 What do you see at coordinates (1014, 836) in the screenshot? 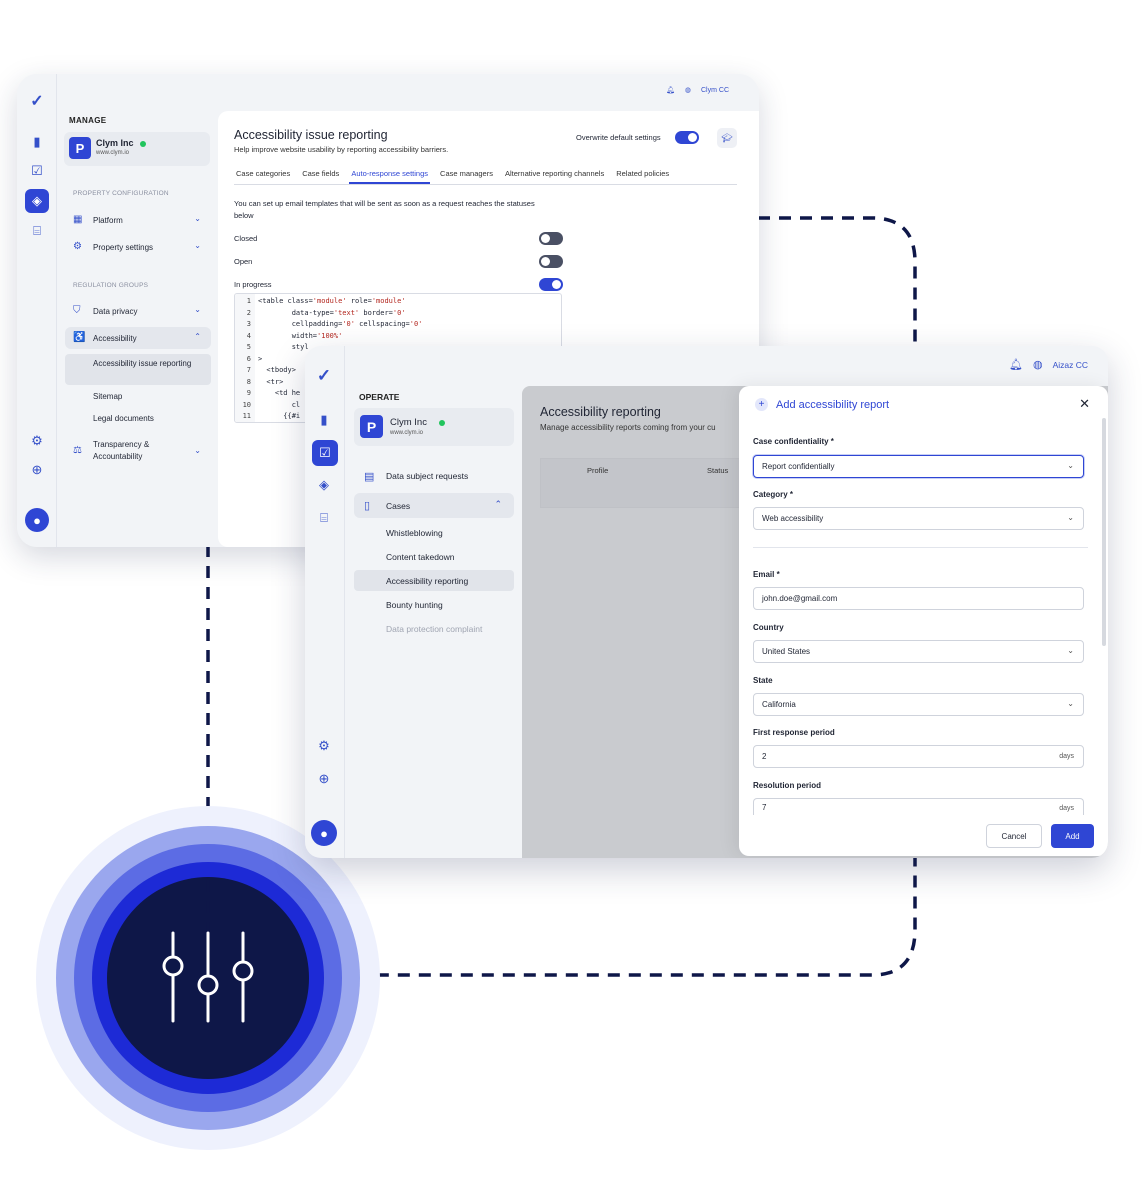
I see `cancel-button: Cancel` at bounding box center [1014, 836].